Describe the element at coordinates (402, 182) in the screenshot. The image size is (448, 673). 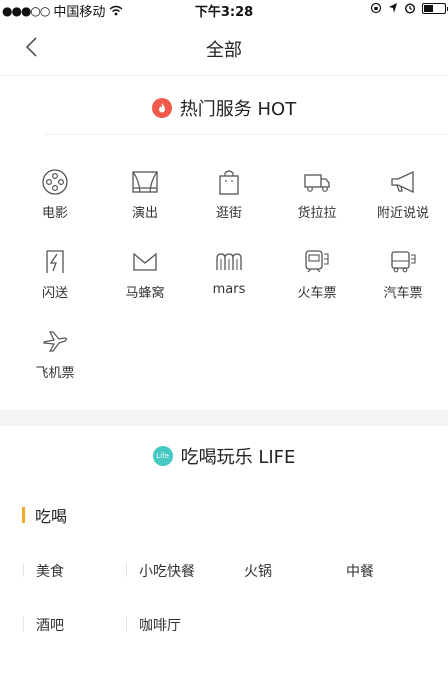
I see `megaphone-icon` at that location.